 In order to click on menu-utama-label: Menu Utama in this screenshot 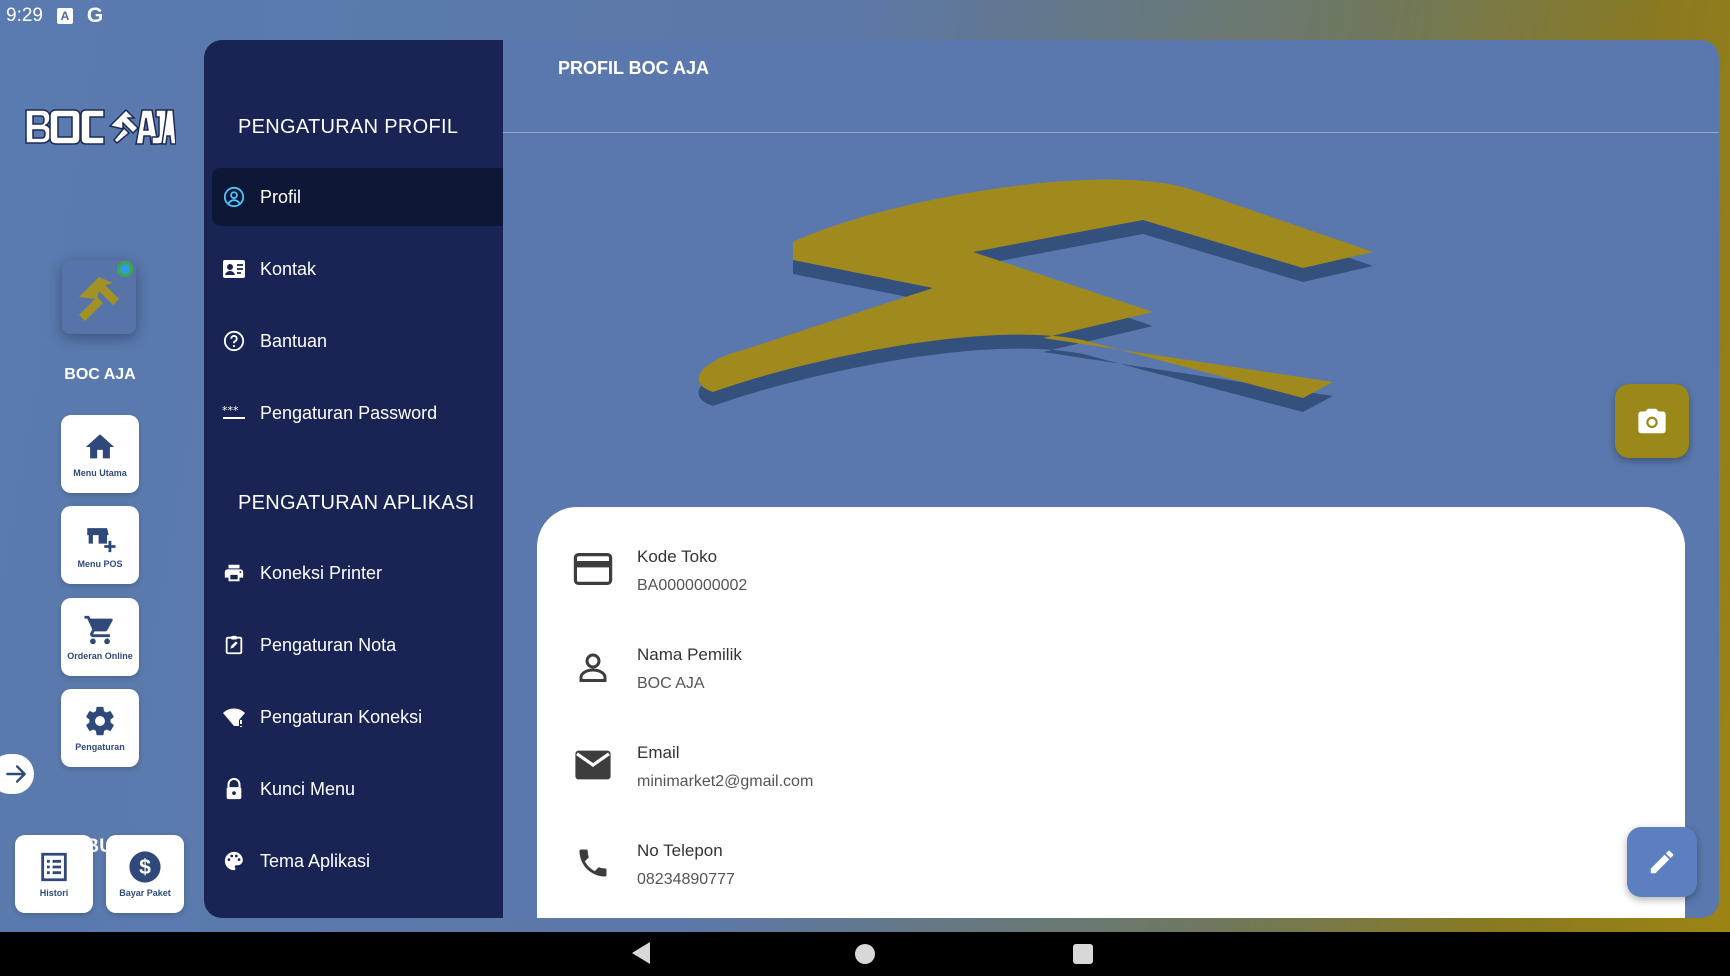, I will do `click(100, 473)`.